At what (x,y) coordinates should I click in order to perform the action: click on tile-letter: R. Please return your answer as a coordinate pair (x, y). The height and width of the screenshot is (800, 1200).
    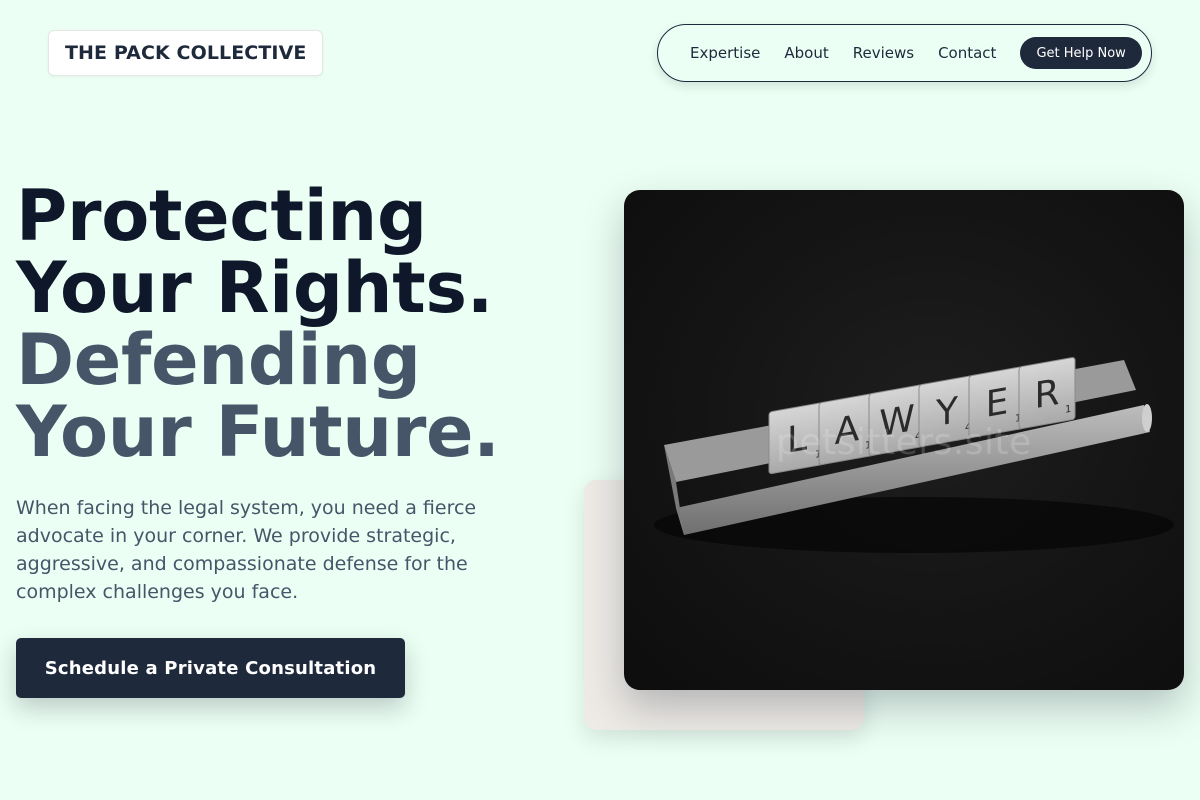
    Looking at the image, I should click on (1046, 393).